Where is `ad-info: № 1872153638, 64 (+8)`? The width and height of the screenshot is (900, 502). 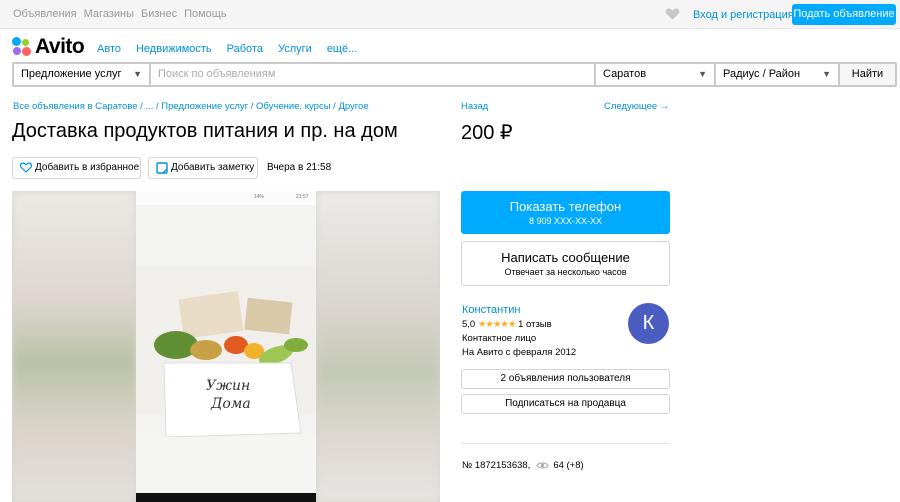
ad-info: № 1872153638, 64 (+8) is located at coordinates (523, 465).